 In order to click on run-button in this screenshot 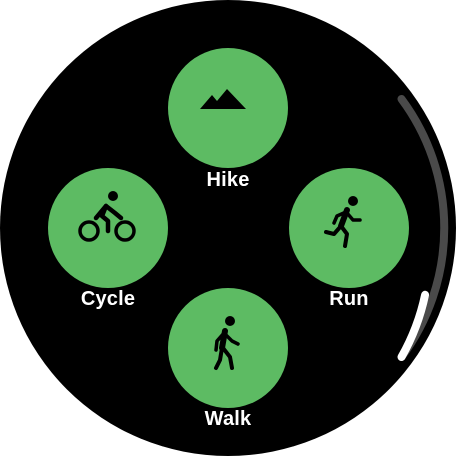, I will do `click(349, 228)`.